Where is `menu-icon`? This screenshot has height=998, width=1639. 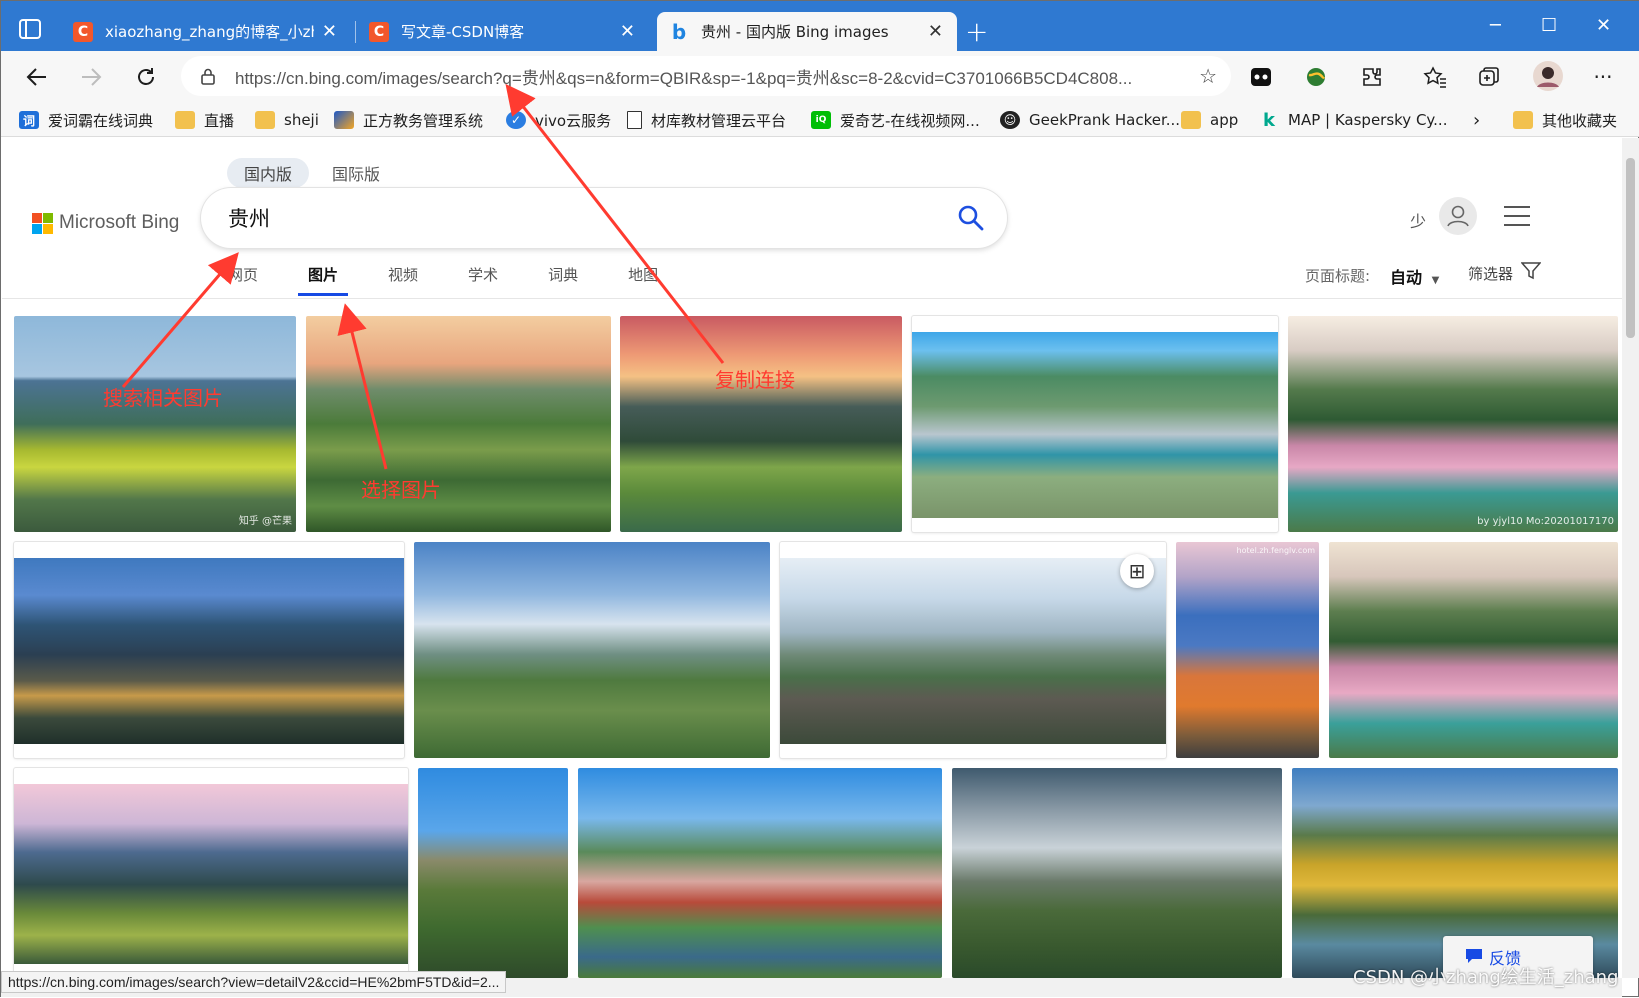 menu-icon is located at coordinates (1517, 216).